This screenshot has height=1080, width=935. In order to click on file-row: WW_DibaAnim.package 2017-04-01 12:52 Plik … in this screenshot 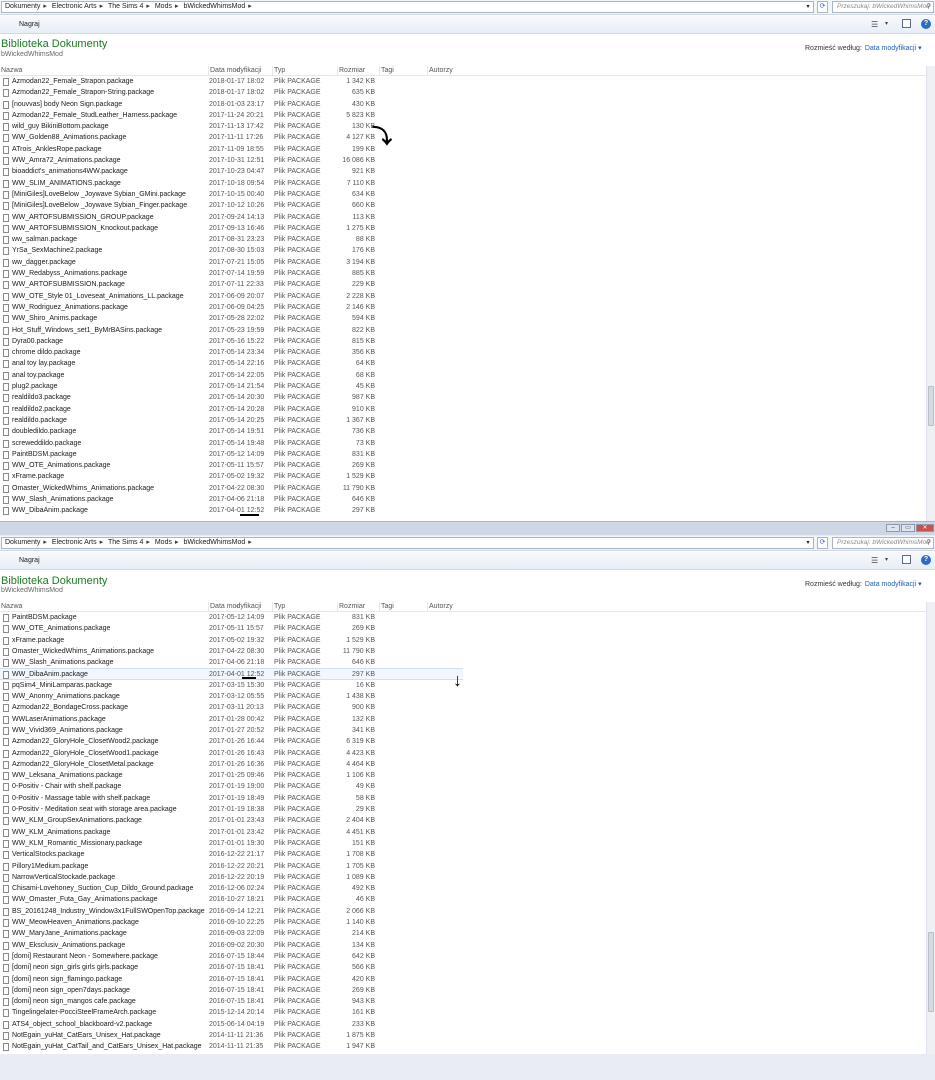, I will do `click(231, 674)`.